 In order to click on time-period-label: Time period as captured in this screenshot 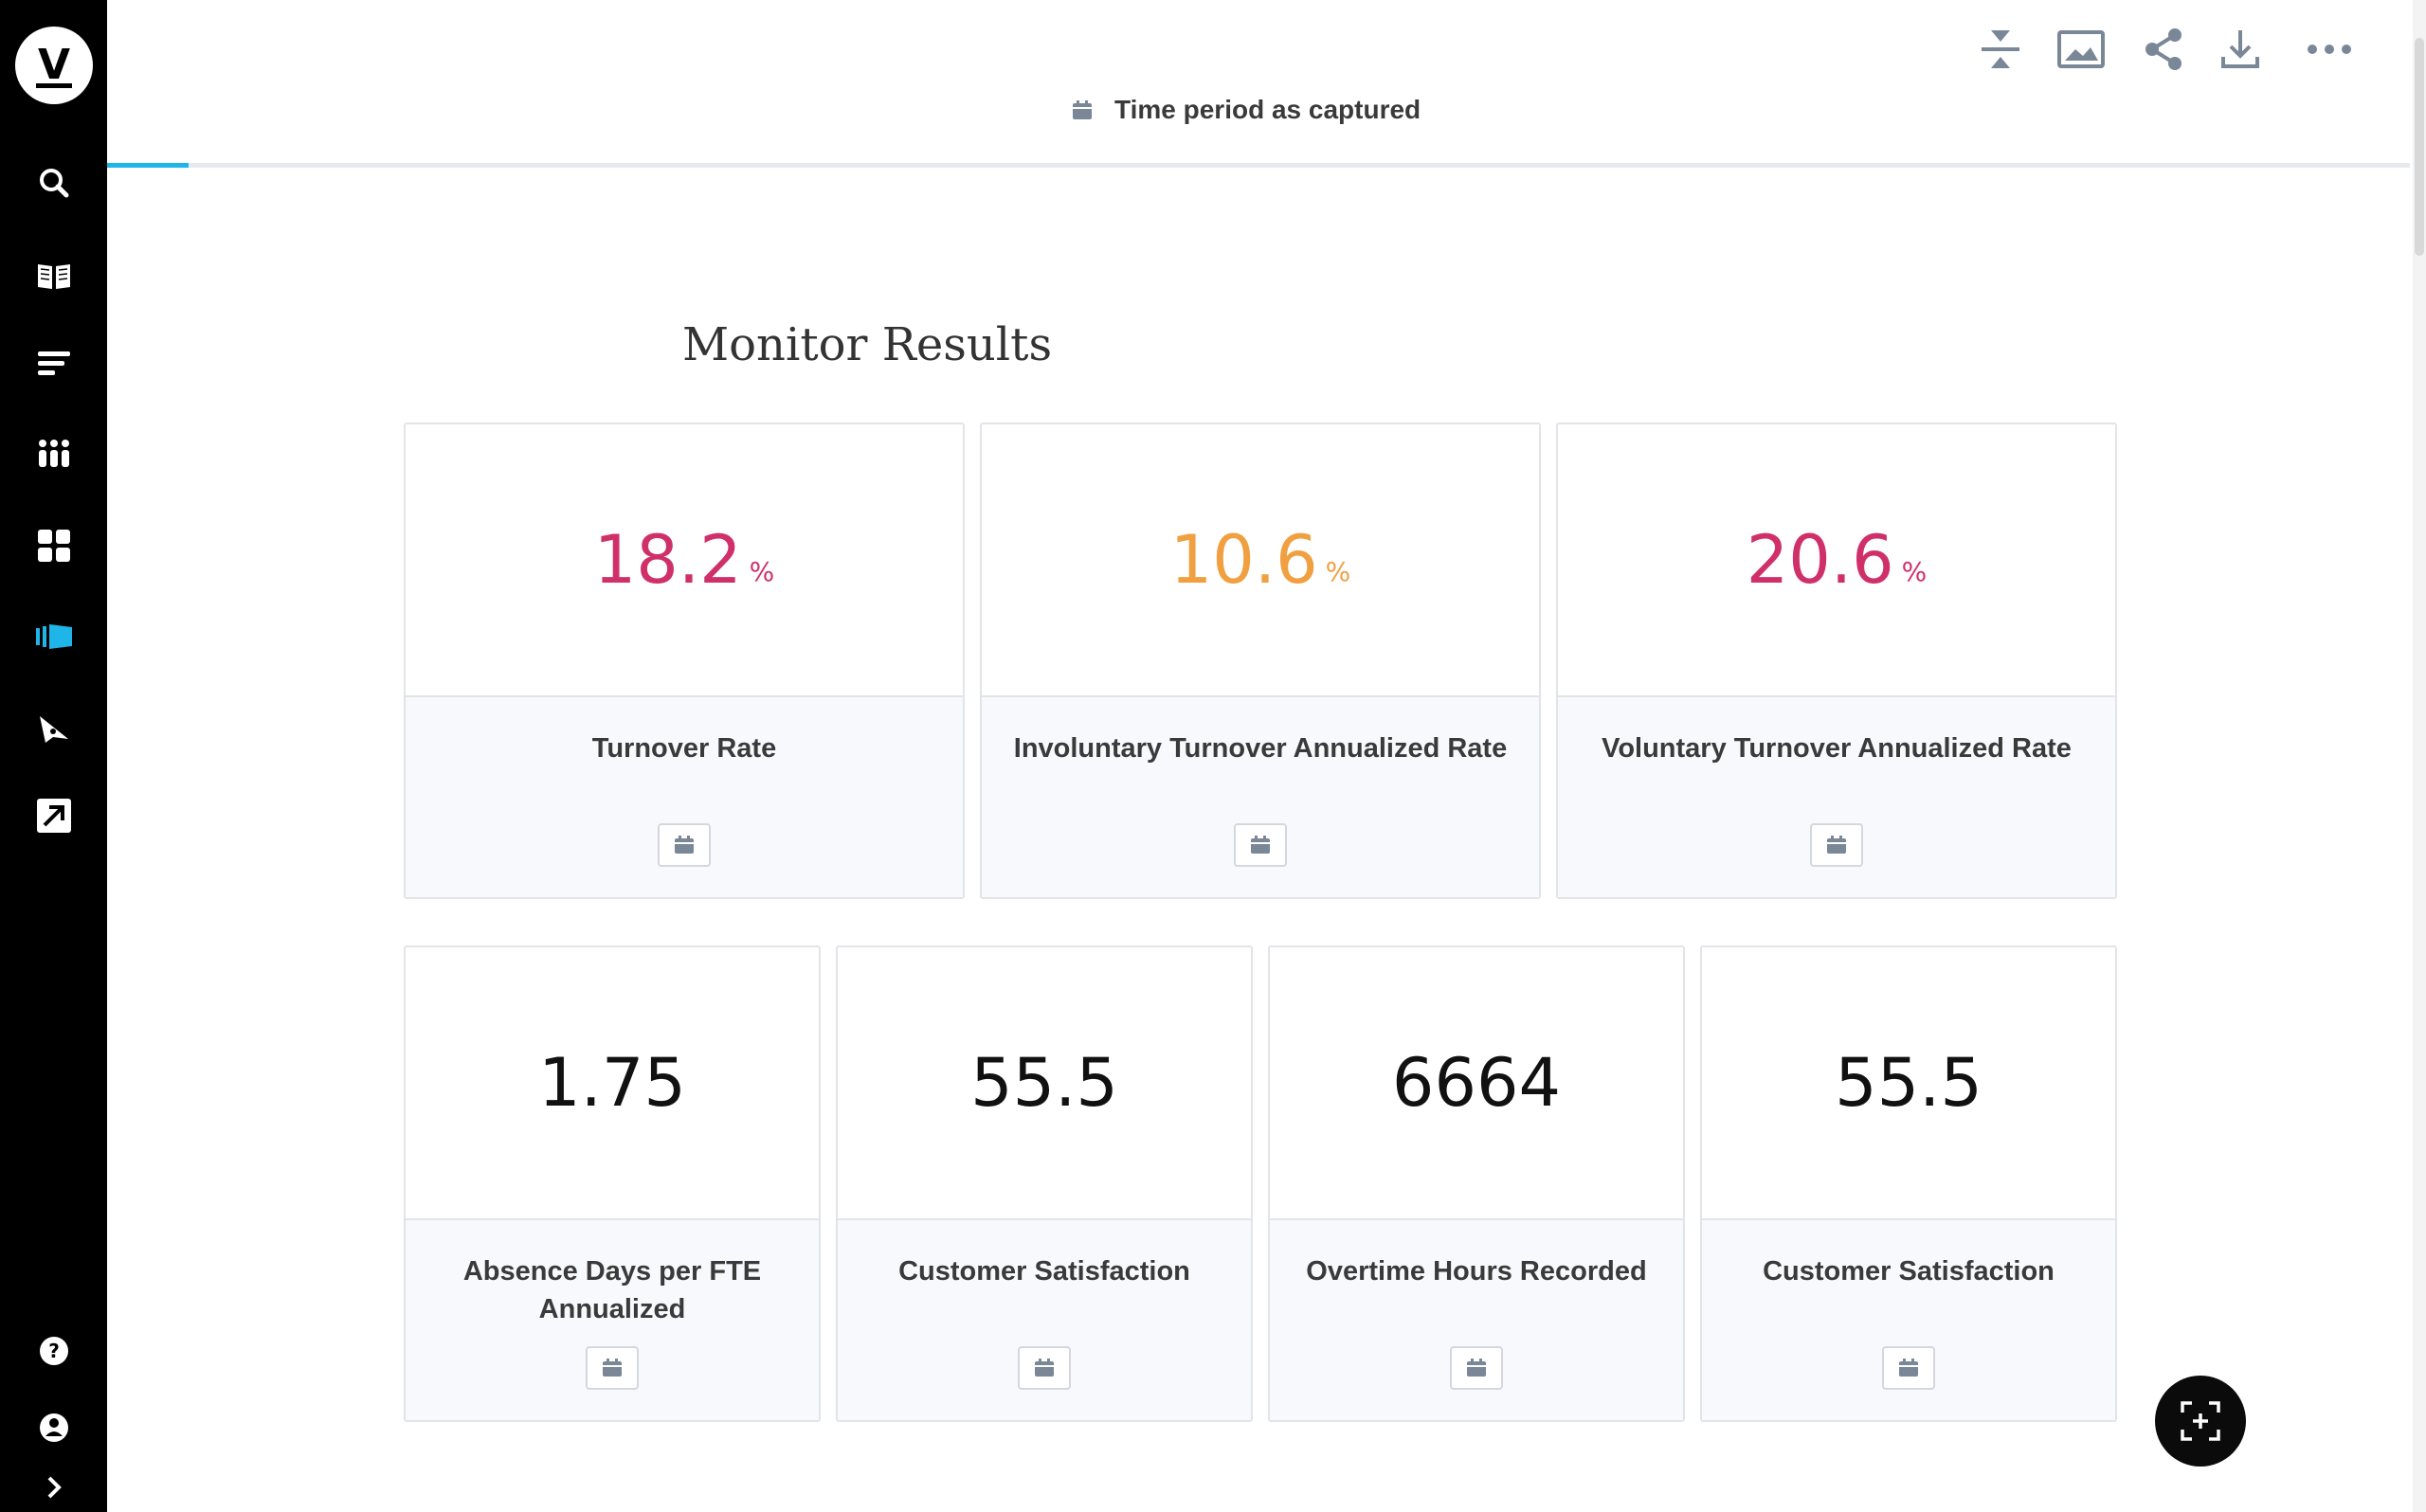, I will do `click(1267, 109)`.